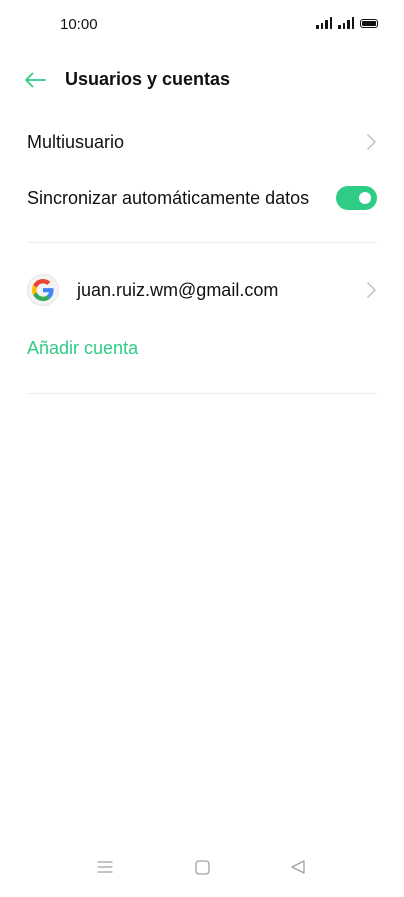  I want to click on account-avatar, so click(43, 290).